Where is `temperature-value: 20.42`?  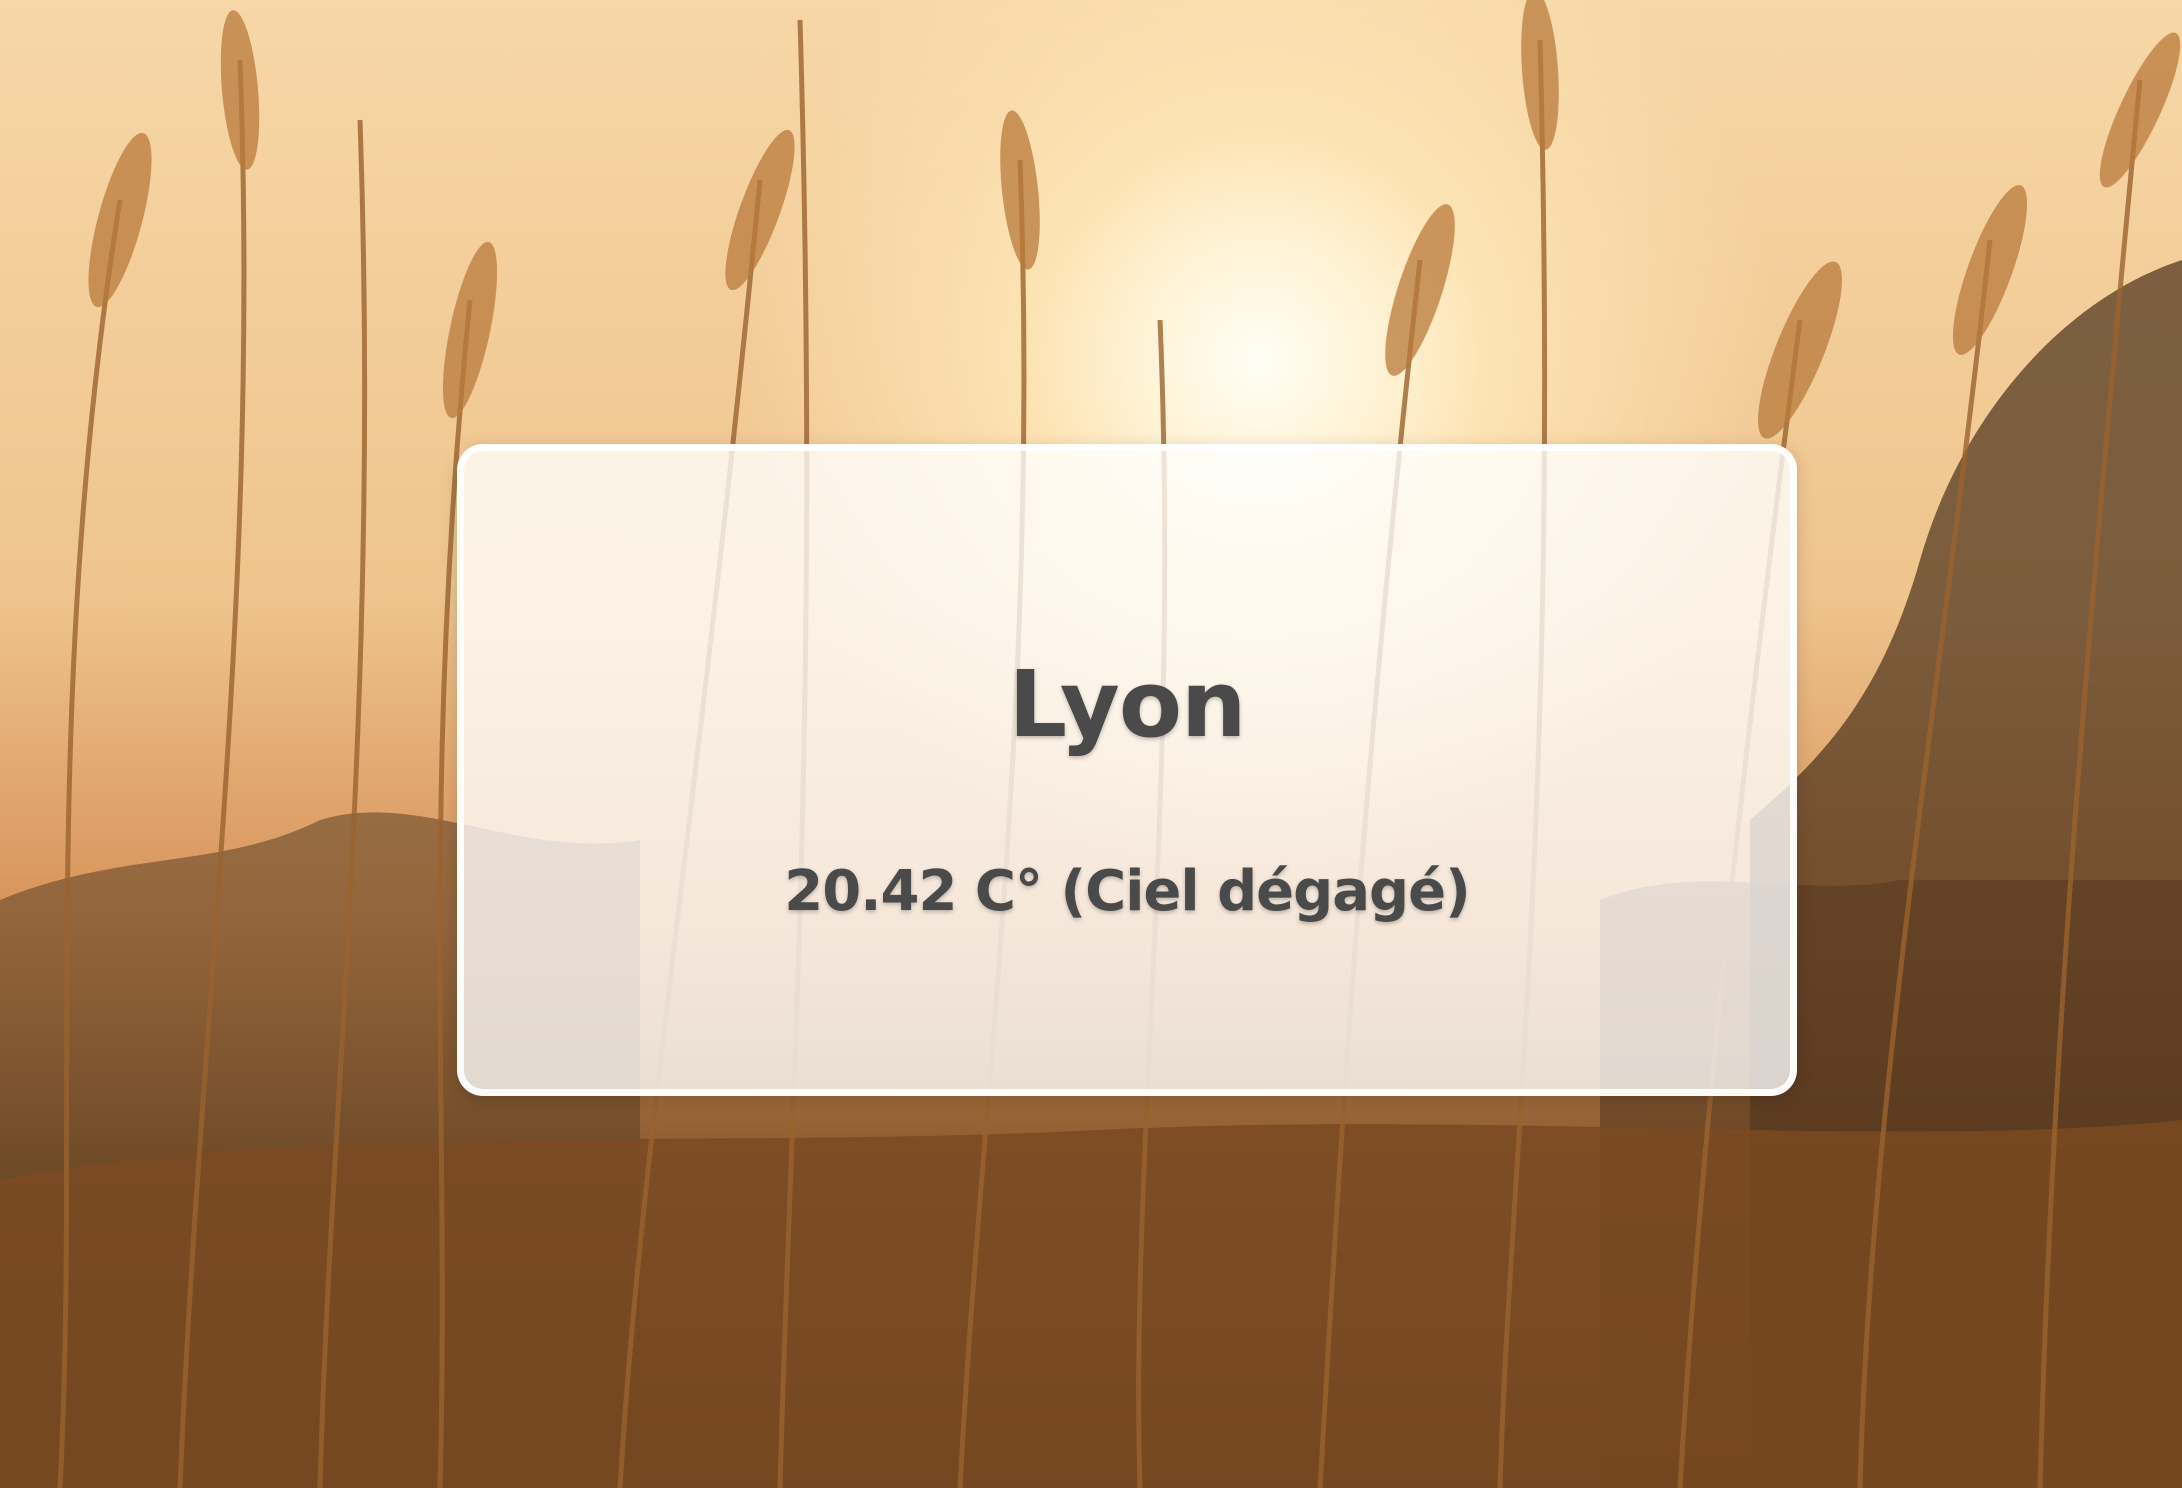
temperature-value: 20.42 is located at coordinates (870, 891).